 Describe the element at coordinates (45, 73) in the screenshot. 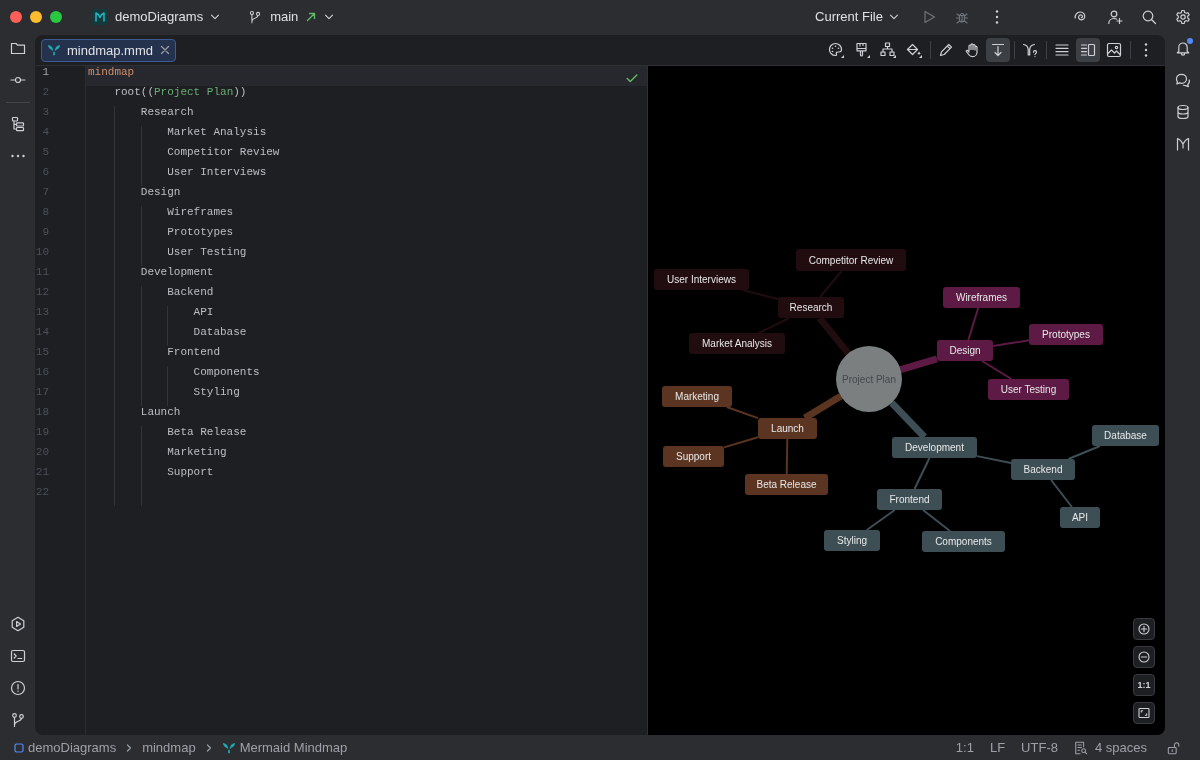

I see `line-number: 1` at that location.